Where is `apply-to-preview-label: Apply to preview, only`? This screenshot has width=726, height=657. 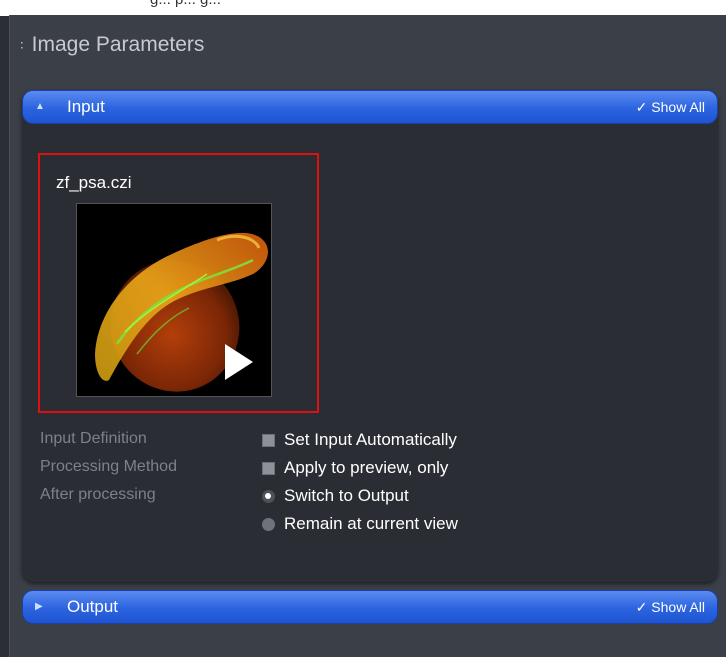 apply-to-preview-label: Apply to preview, only is located at coordinates (366, 468).